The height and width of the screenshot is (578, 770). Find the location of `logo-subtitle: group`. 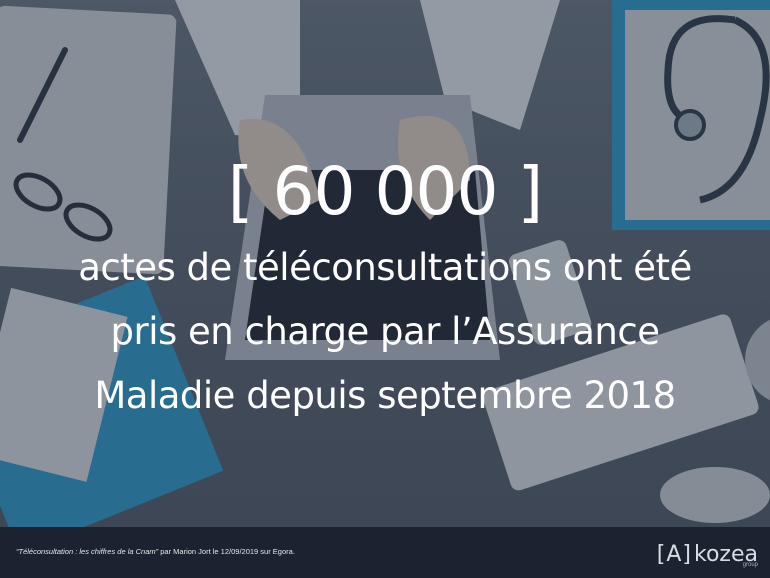

logo-subtitle: group is located at coordinates (750, 565).